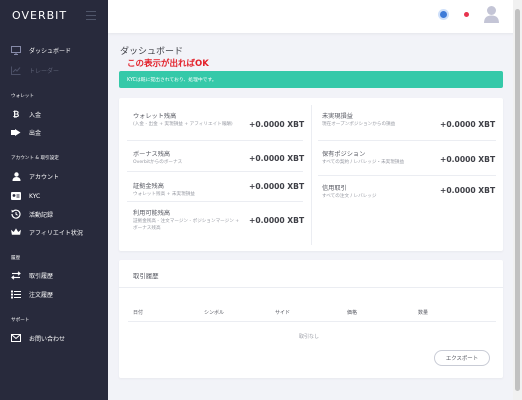  I want to click on list-icon, so click(16, 294).